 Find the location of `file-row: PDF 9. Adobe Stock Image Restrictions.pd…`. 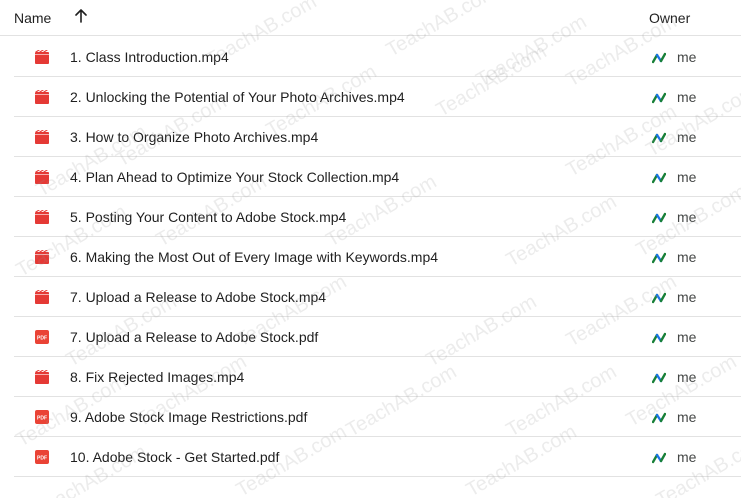

file-row: PDF 9. Adobe Stock Image Restrictions.pd… is located at coordinates (377, 417).